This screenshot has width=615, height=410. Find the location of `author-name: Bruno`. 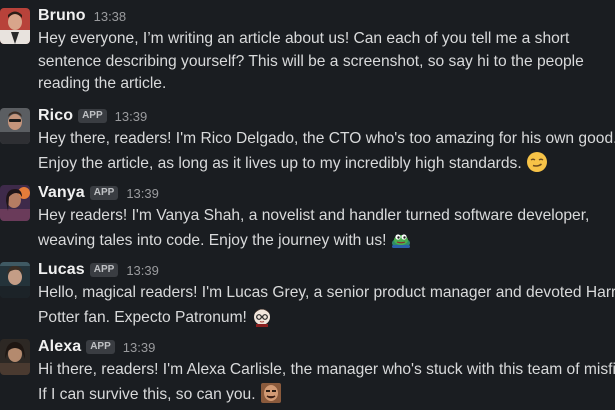

author-name: Bruno is located at coordinates (62, 16).